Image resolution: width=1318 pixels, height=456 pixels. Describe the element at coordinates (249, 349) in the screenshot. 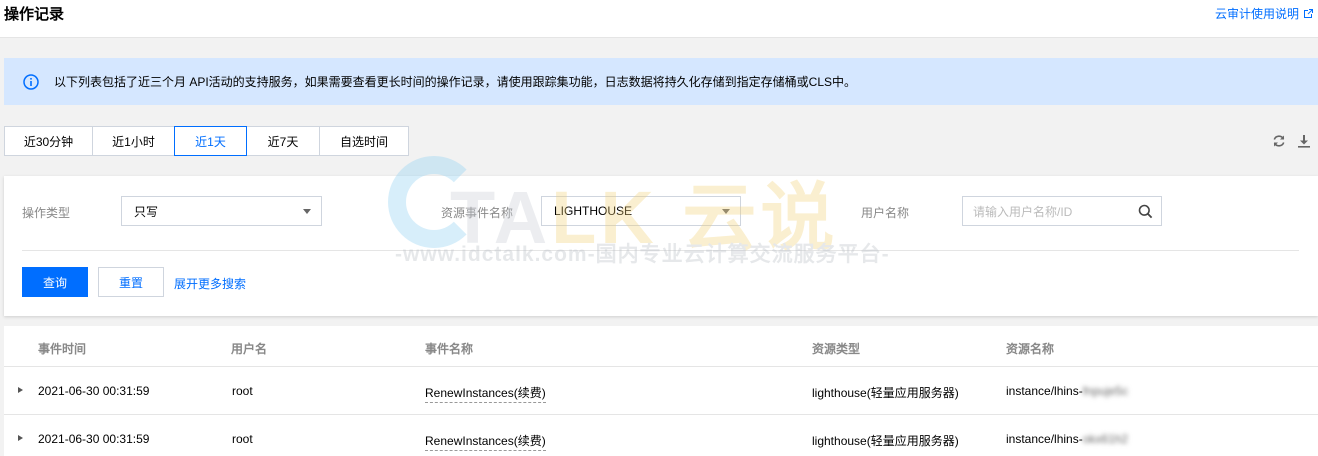

I see `col-user-name: 用户名` at that location.